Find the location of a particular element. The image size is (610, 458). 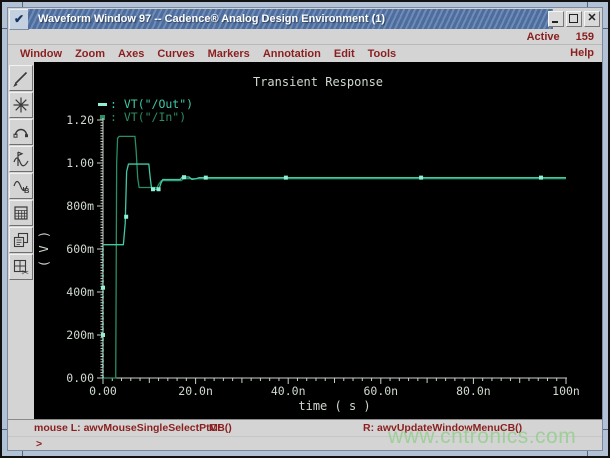

close-icon: ✕ is located at coordinates (592, 18).